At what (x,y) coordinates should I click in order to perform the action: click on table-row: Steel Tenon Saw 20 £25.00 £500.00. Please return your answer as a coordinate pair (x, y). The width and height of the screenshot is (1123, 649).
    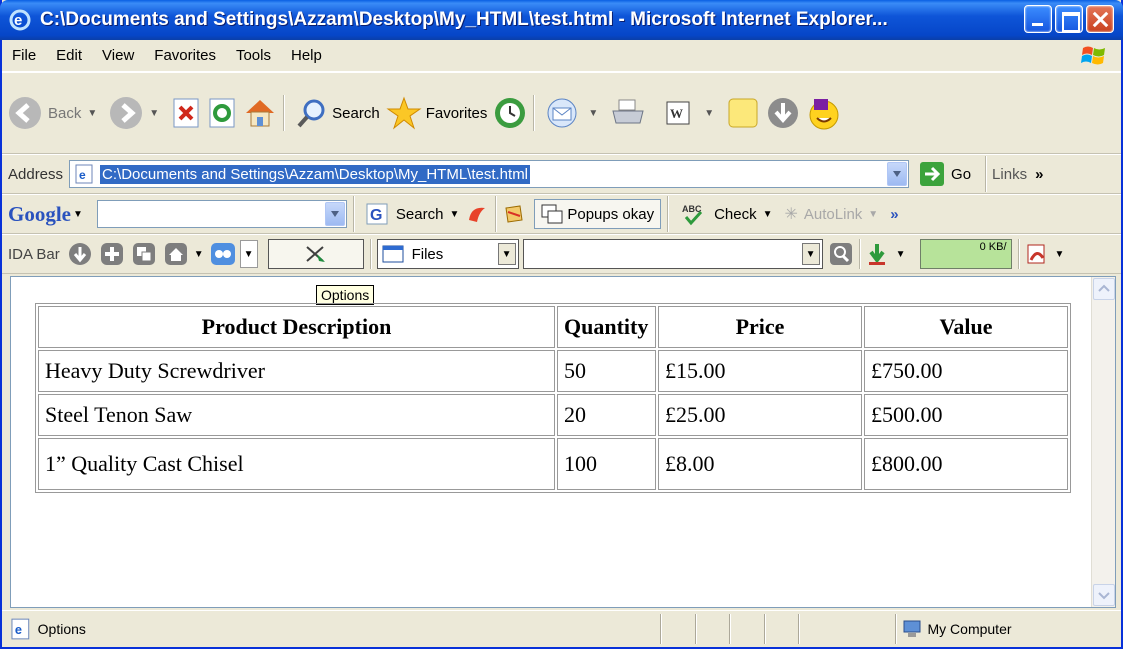
    Looking at the image, I should click on (553, 415).